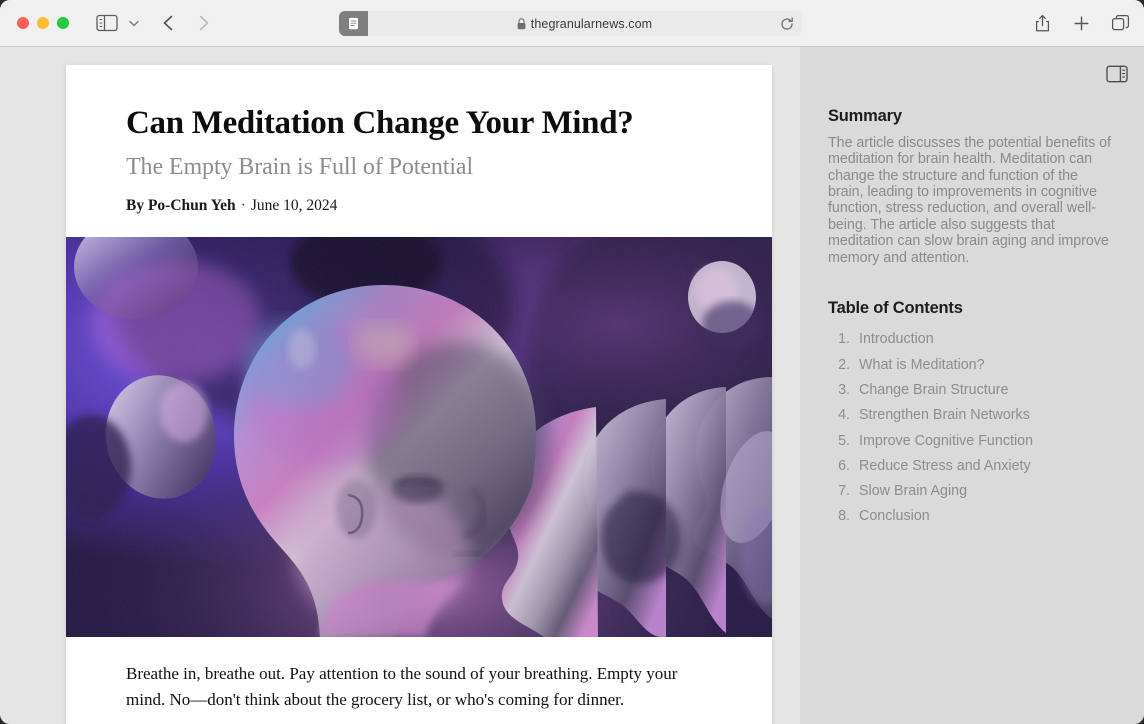  Describe the element at coordinates (203, 23) in the screenshot. I see `forward-button` at that location.